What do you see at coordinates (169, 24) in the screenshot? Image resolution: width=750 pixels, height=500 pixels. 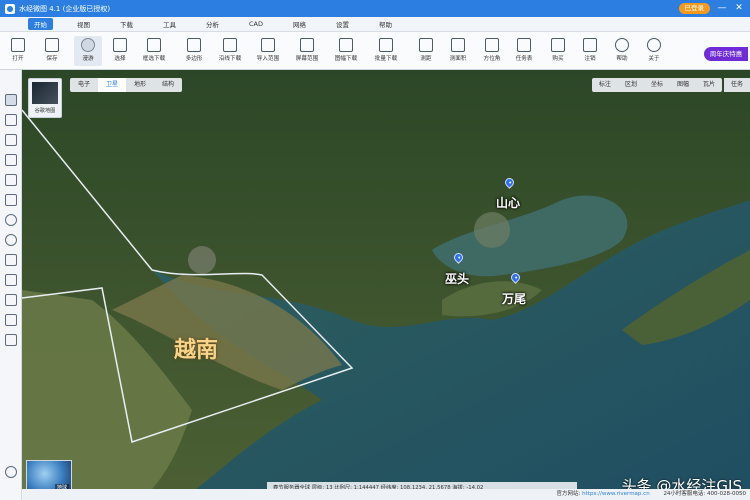 I see `menu-tools: 工具` at bounding box center [169, 24].